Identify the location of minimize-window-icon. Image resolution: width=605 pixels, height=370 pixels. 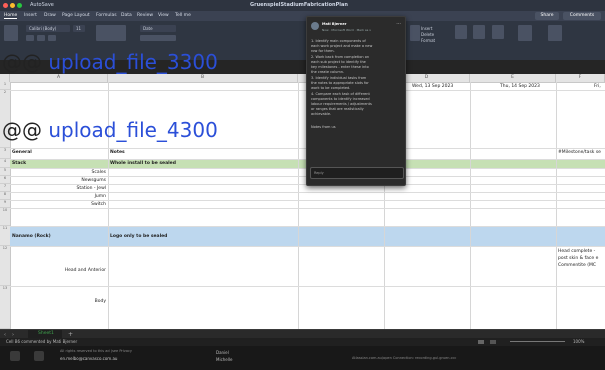
(12, 5).